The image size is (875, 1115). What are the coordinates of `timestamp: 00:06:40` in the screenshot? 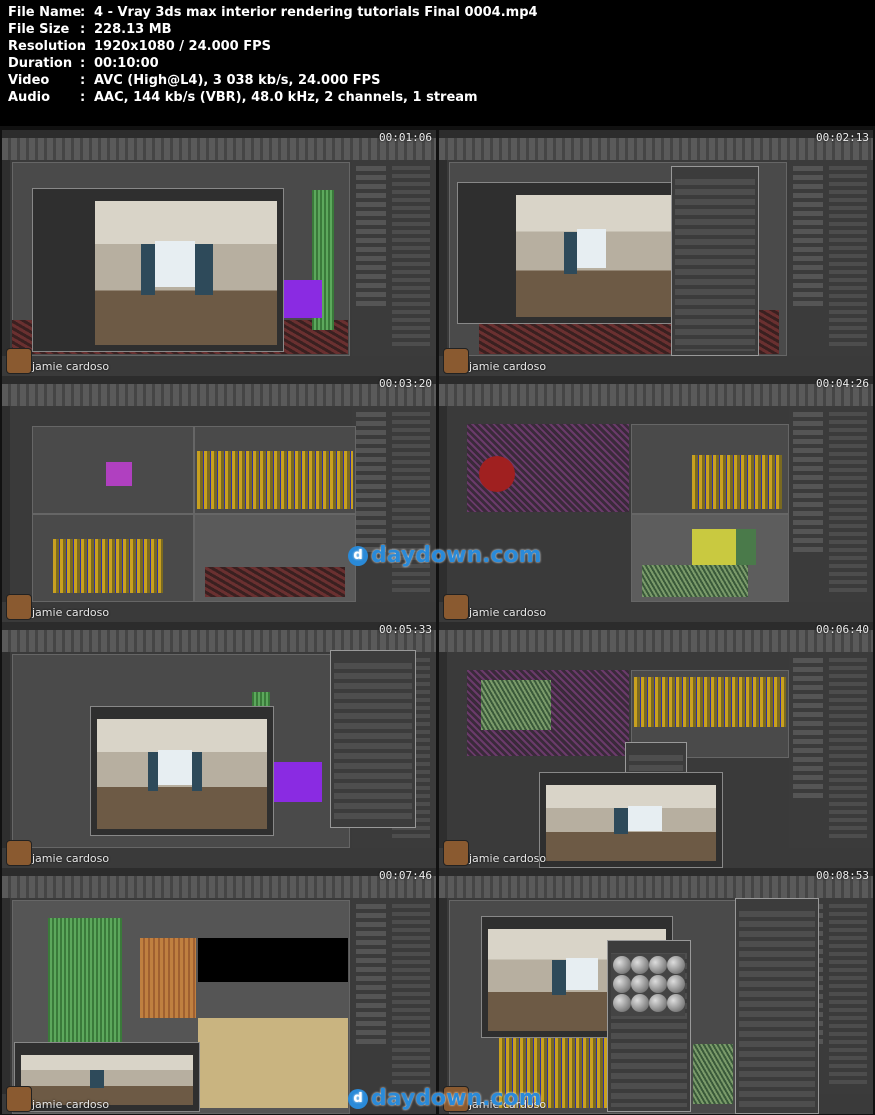 It's located at (842, 629).